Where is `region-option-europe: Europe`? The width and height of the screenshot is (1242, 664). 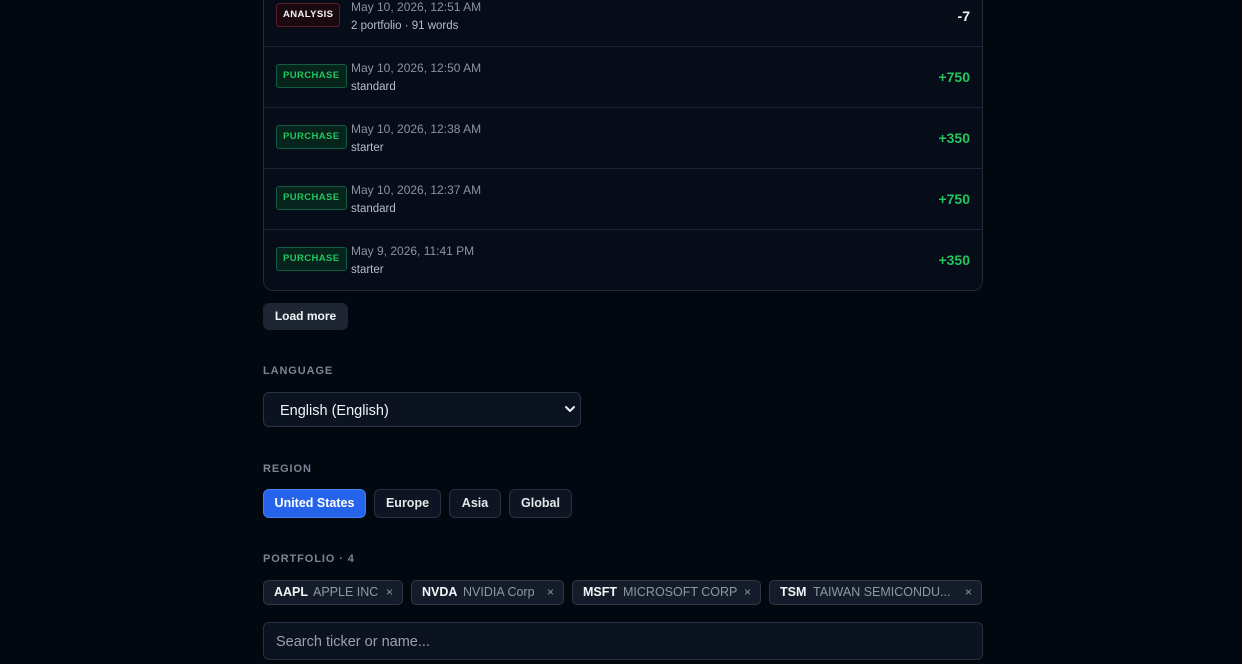
region-option-europe: Europe is located at coordinates (407, 503).